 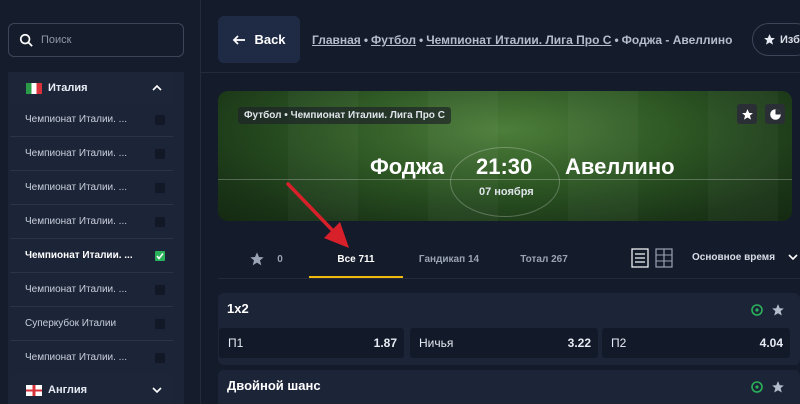 I want to click on country-england: Англия, so click(x=91, y=389).